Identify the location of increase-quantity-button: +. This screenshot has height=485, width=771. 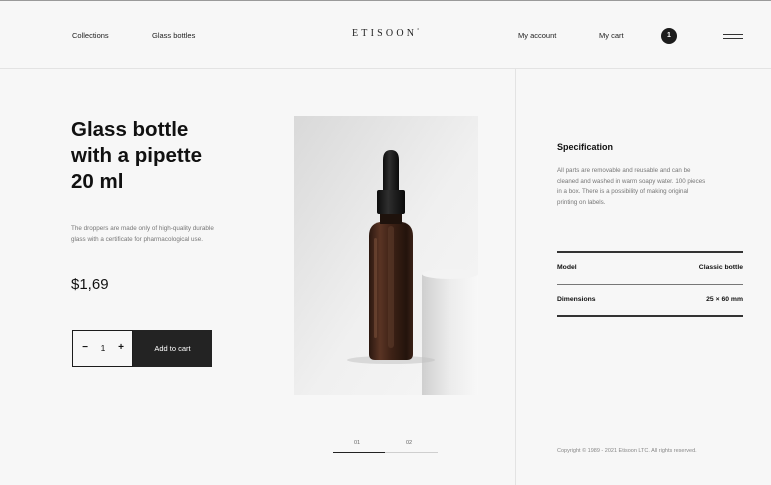
(121, 348).